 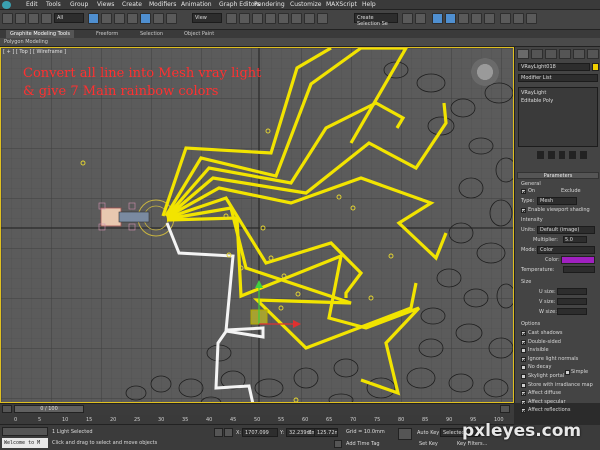 What do you see at coordinates (554, 67) in the screenshot?
I see `object-name-field: VRayLight018` at bounding box center [554, 67].